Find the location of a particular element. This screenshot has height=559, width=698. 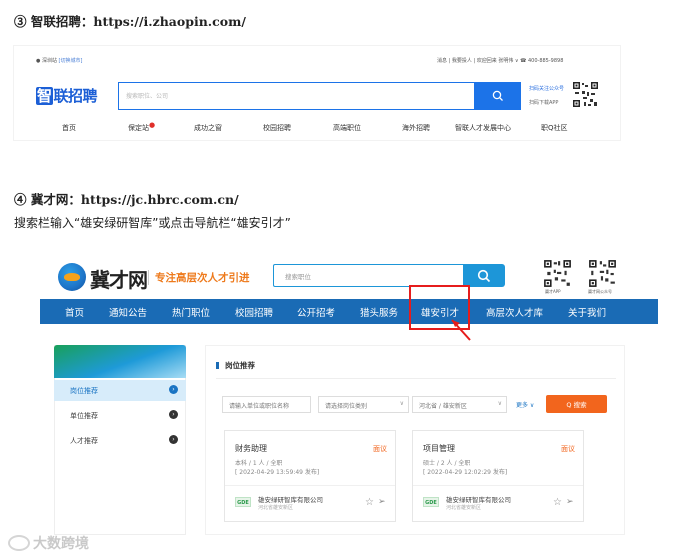

zhaopin-nav-senior: 高端职位 is located at coordinates (347, 128).